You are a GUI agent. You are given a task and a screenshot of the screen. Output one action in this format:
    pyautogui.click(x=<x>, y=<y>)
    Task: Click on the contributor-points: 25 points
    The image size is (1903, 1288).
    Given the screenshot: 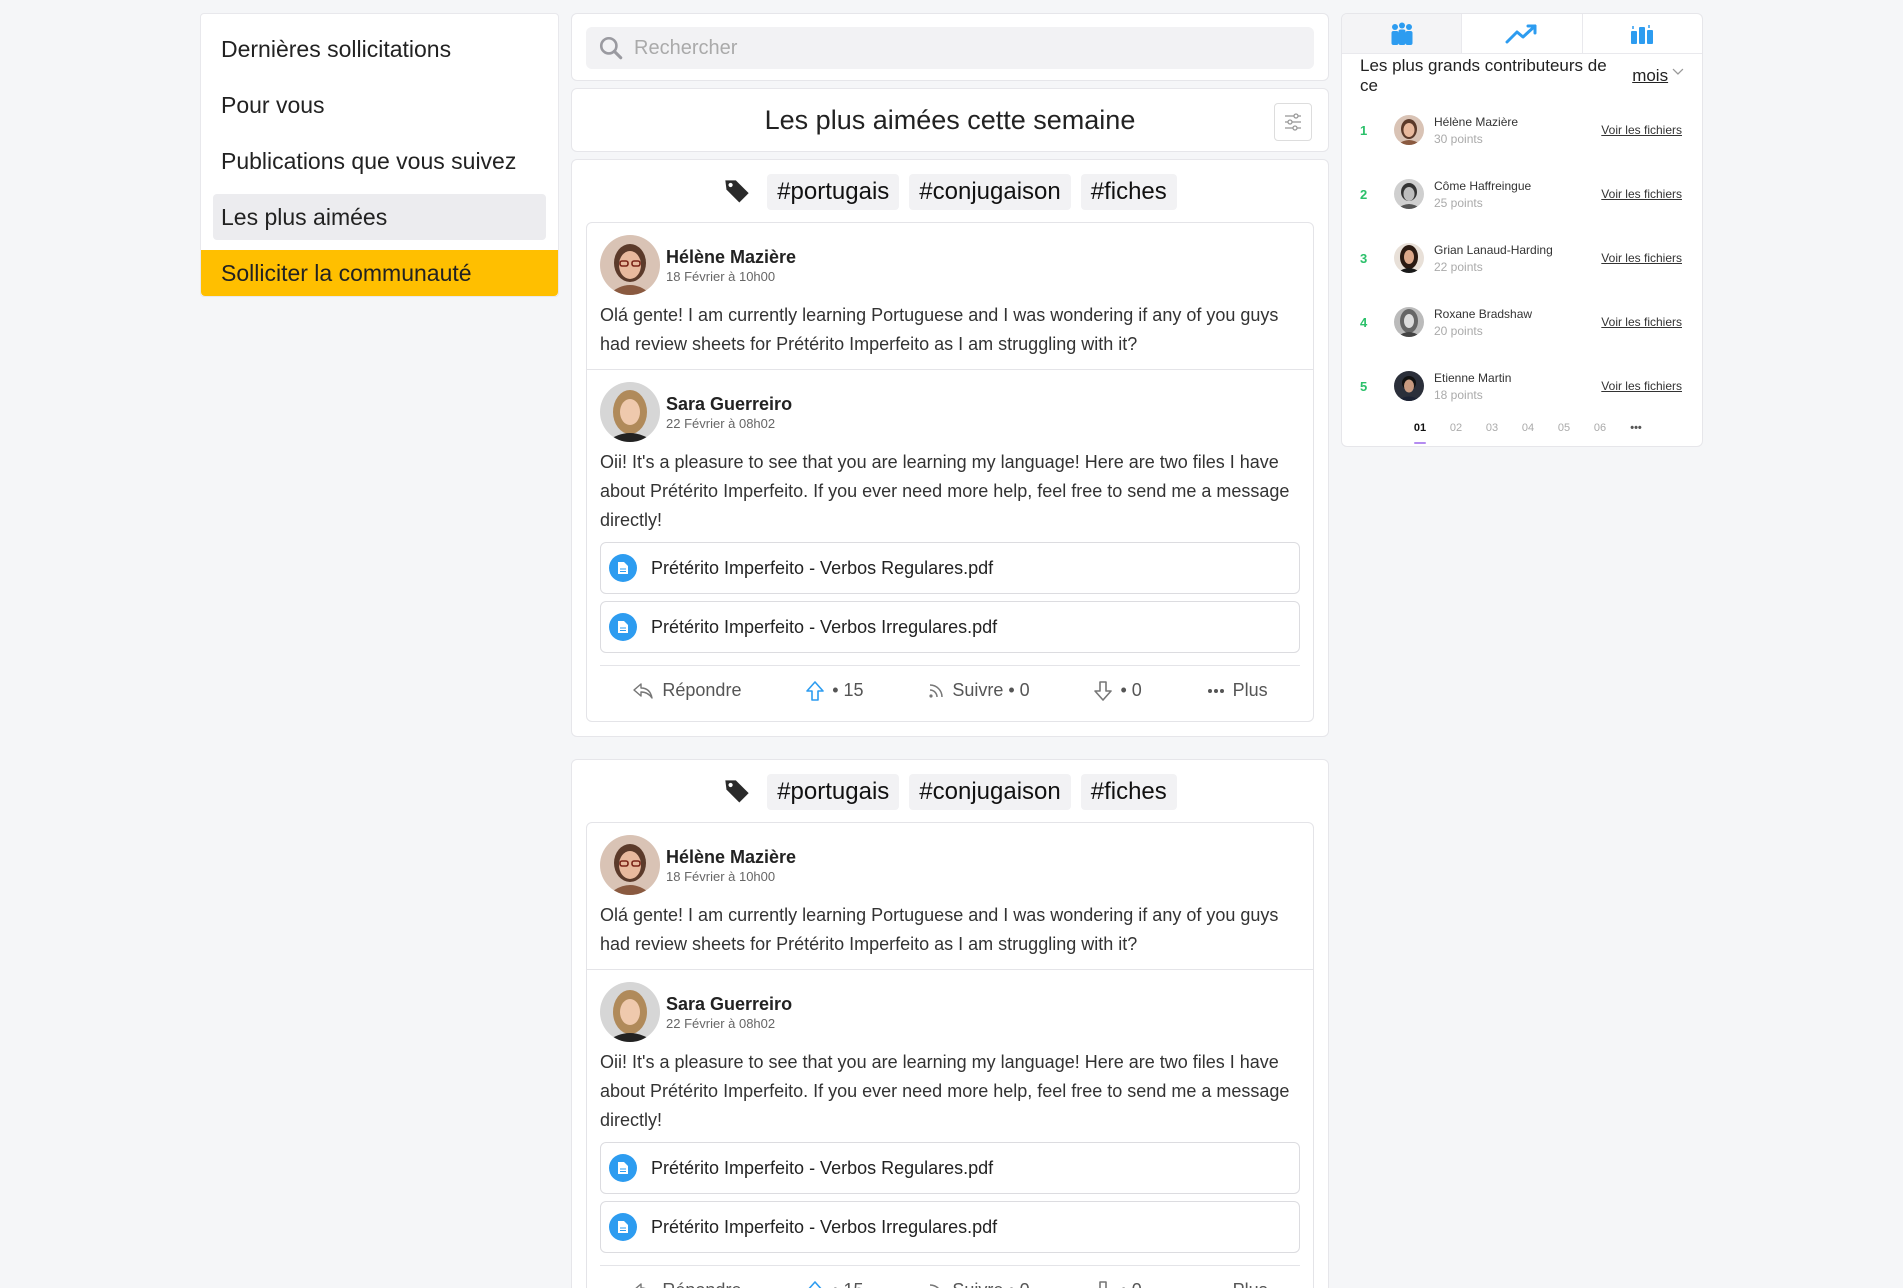 What is the action you would take?
    pyautogui.click(x=1458, y=202)
    